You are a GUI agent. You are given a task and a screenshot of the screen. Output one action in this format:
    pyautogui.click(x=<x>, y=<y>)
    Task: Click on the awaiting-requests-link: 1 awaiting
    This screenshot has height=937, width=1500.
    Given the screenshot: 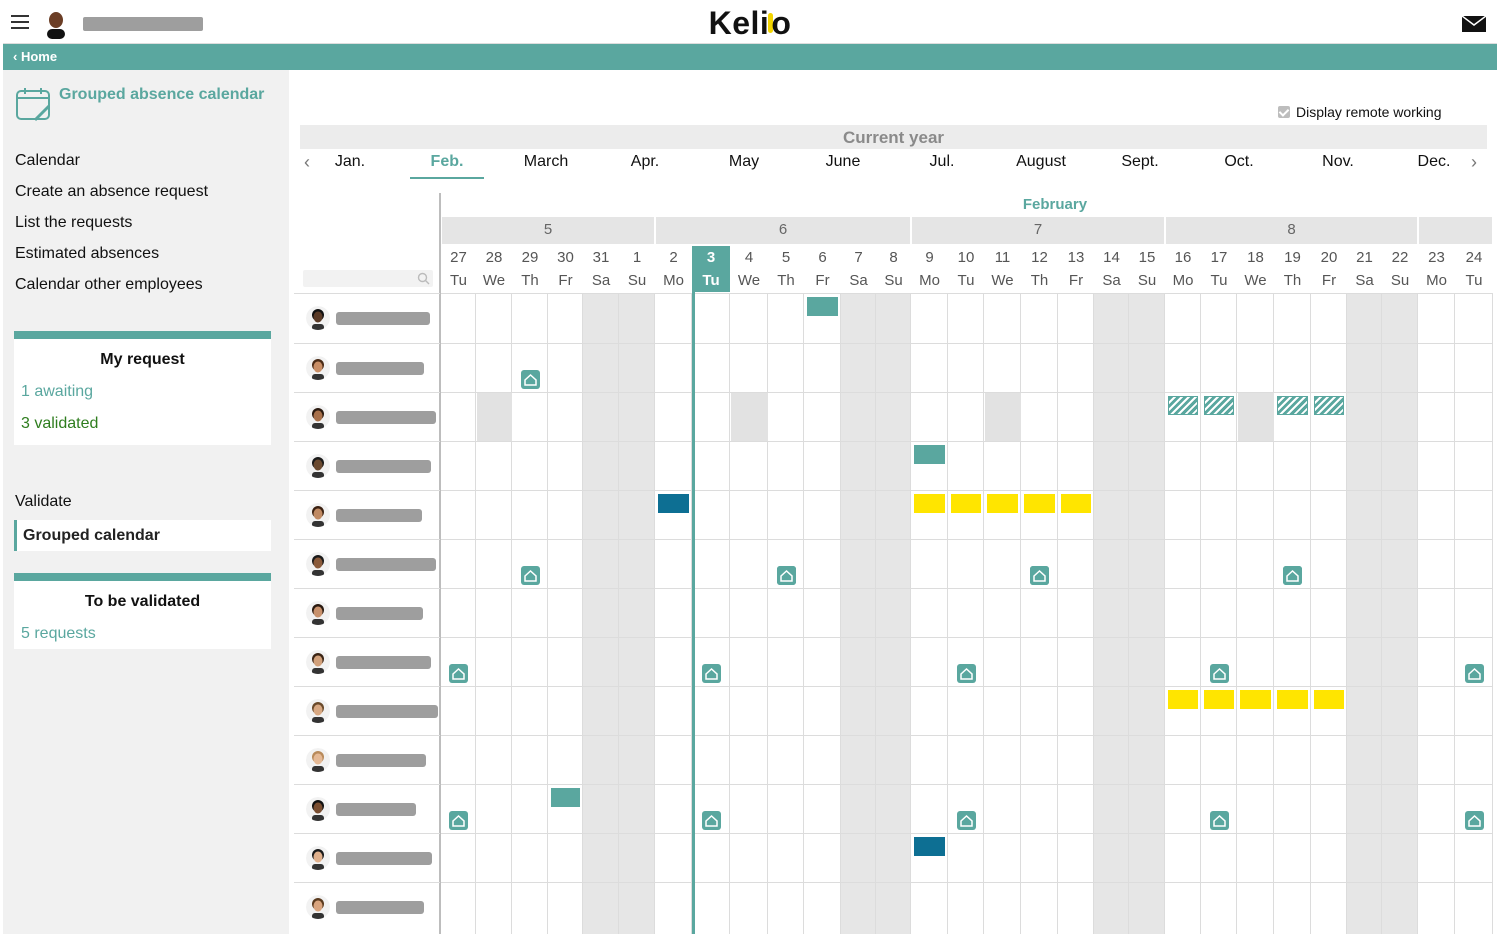 What is the action you would take?
    pyautogui.click(x=142, y=392)
    